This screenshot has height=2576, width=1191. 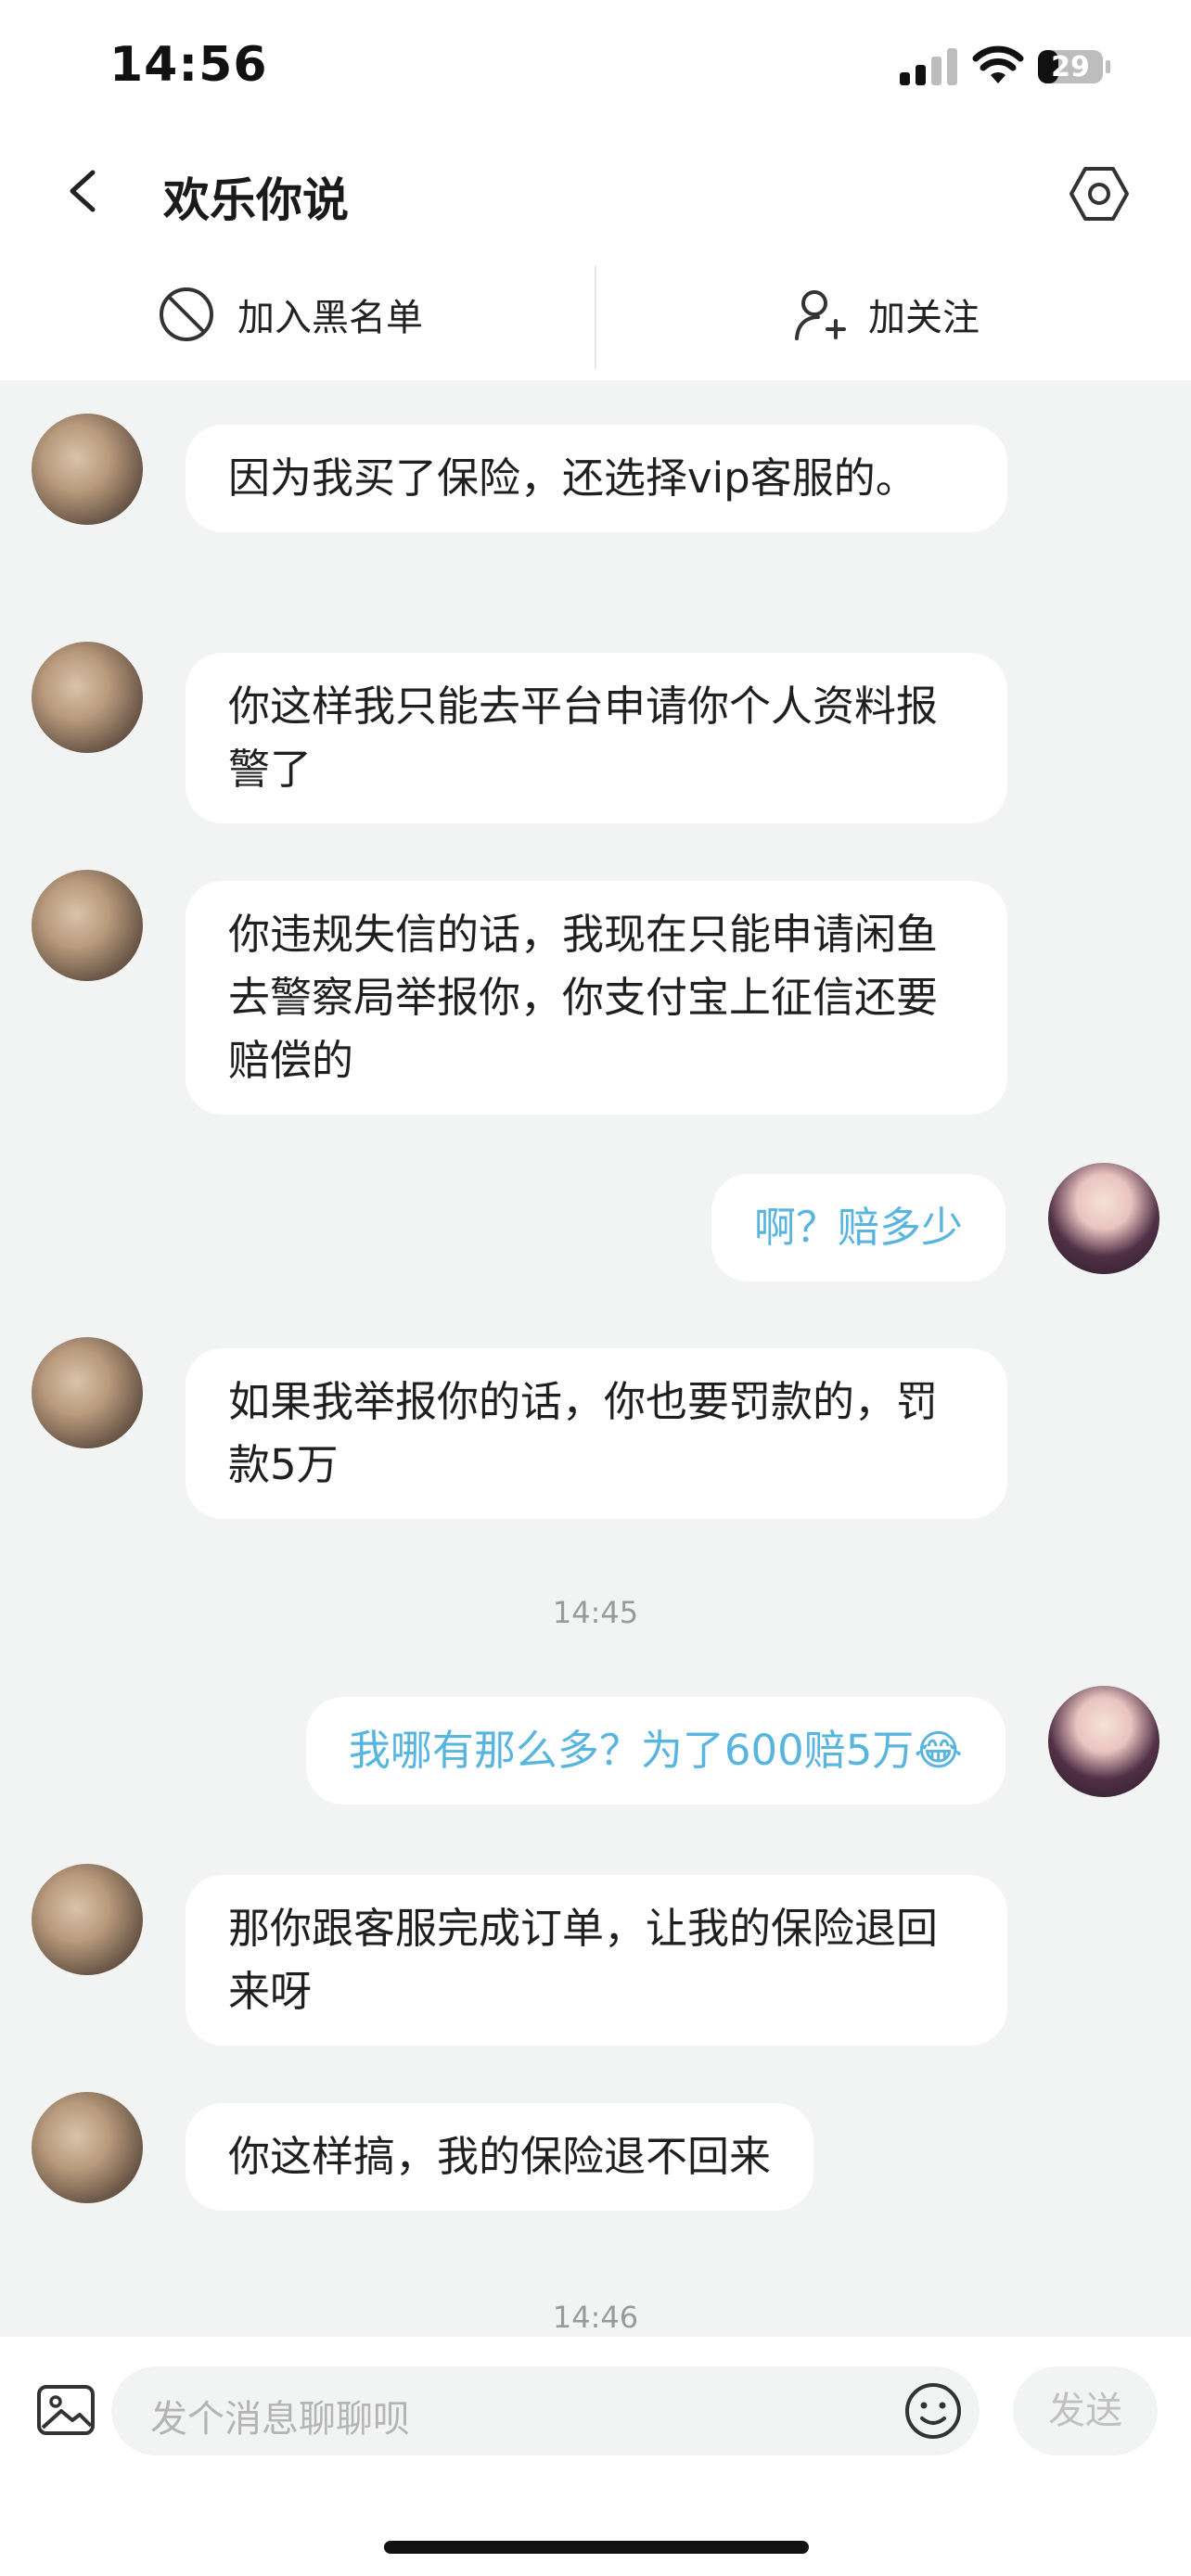 What do you see at coordinates (858, 1228) in the screenshot?
I see `message-bubble: 啊？赔多少` at bounding box center [858, 1228].